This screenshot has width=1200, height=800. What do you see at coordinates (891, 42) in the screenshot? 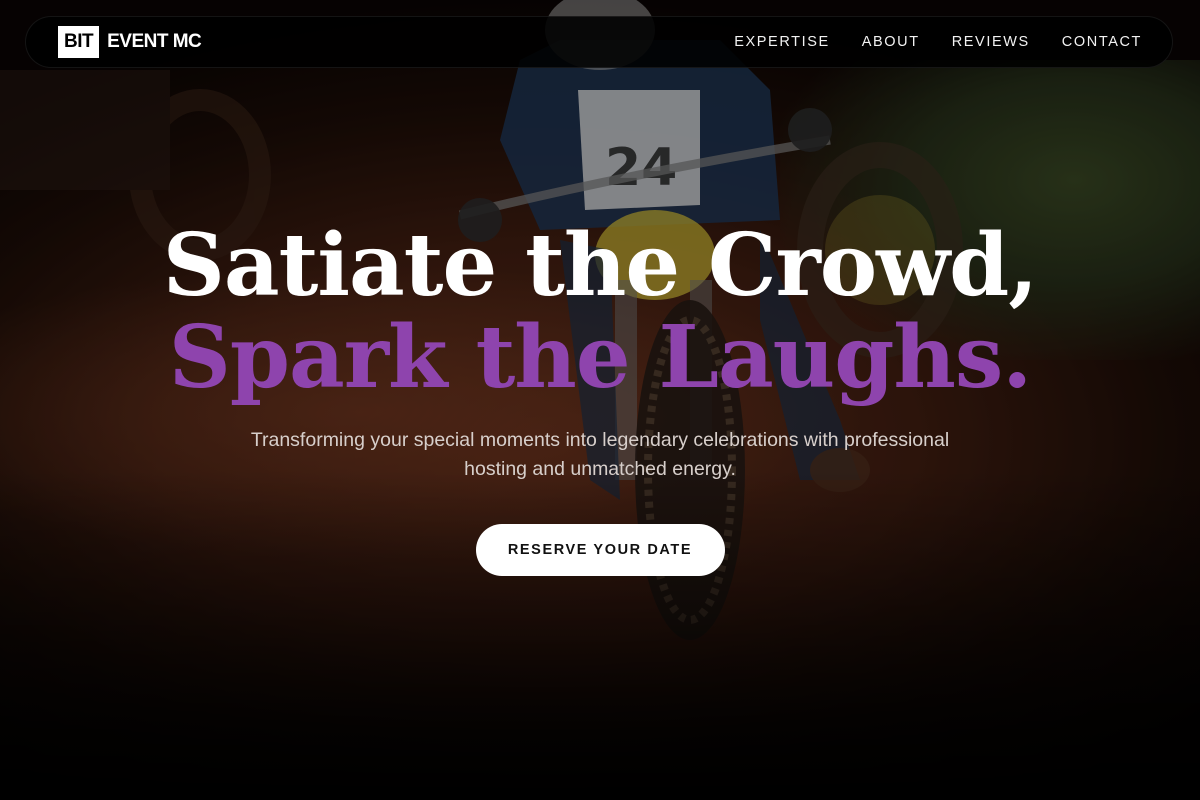
I see `nav-link-about: ABOUT` at bounding box center [891, 42].